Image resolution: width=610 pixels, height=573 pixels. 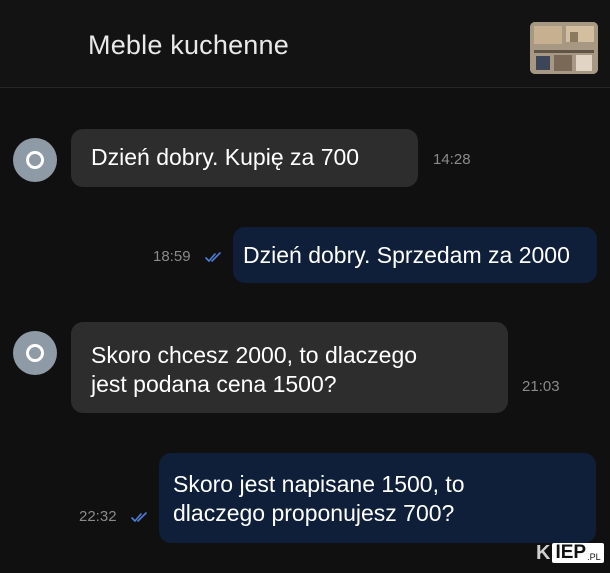 I want to click on message-timestamp: 22:32, so click(x=98, y=516).